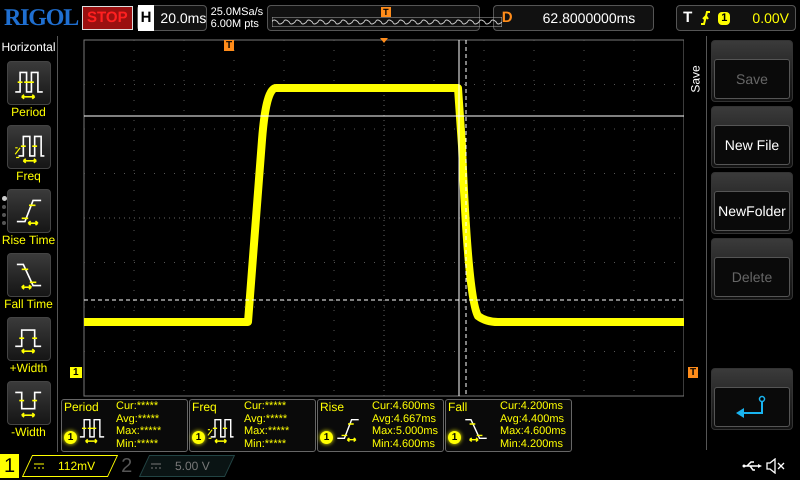  What do you see at coordinates (752, 399) in the screenshot?
I see `back-button` at bounding box center [752, 399].